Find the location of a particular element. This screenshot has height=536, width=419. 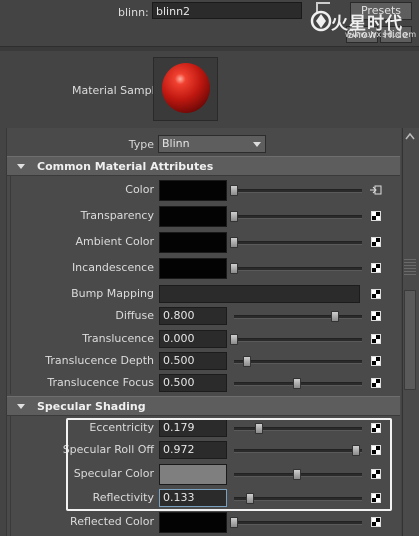

attribute-label: Ambient Color is located at coordinates (114, 241).